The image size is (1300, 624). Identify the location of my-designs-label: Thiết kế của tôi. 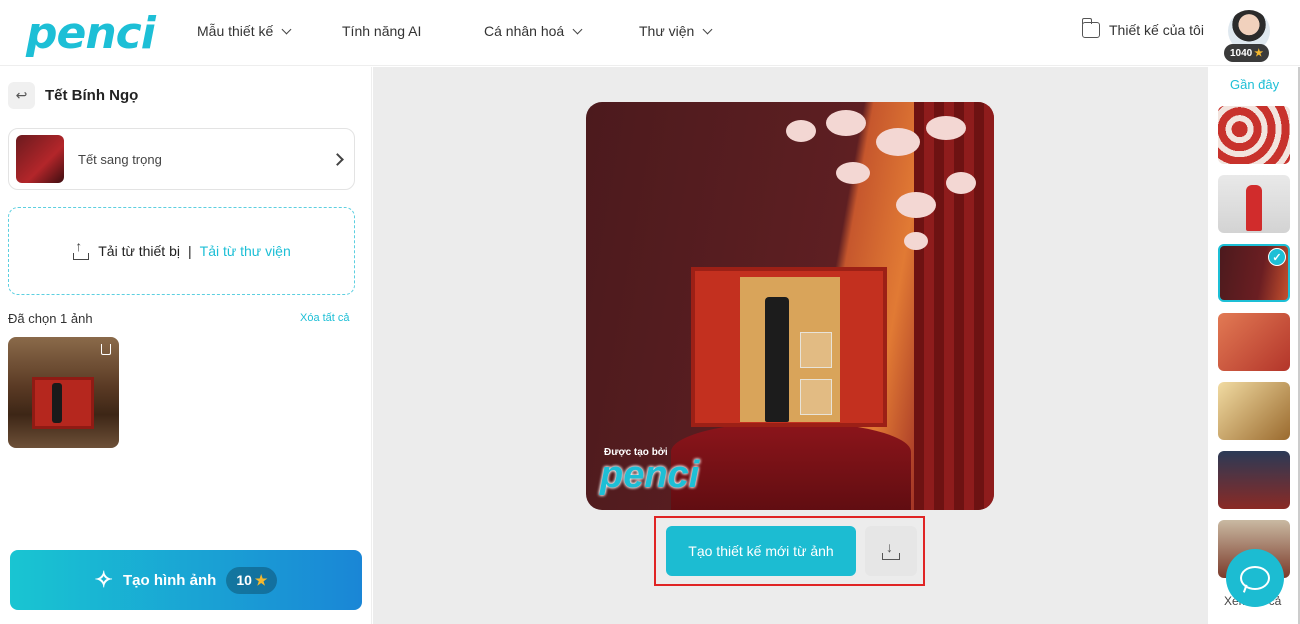
(1156, 30).